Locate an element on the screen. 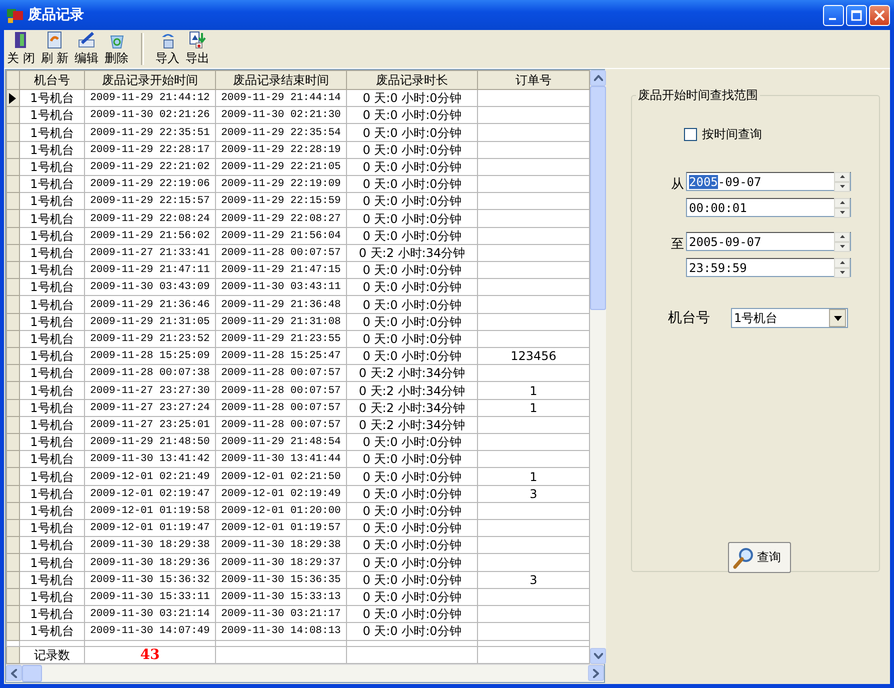  table-cell: 2009-11-29 21:44:14 is located at coordinates (281, 98).